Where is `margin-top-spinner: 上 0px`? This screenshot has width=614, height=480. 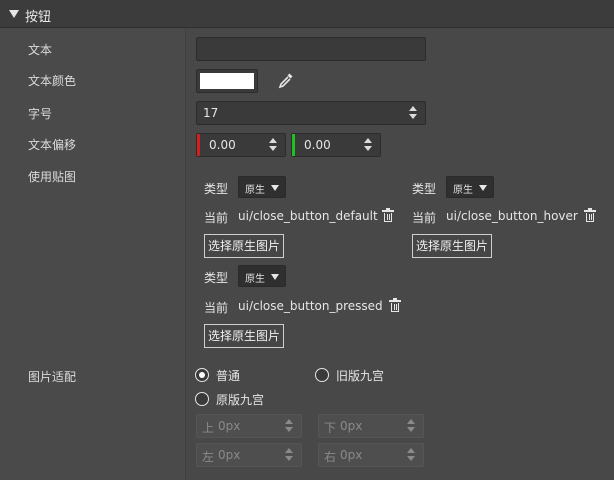 margin-top-spinner: 上 0px is located at coordinates (249, 426).